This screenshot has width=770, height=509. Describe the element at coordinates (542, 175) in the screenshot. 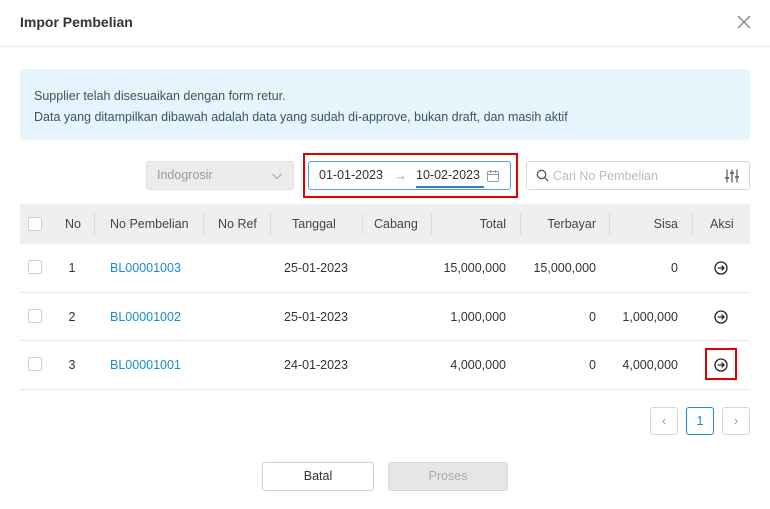

I see `search-icon` at that location.